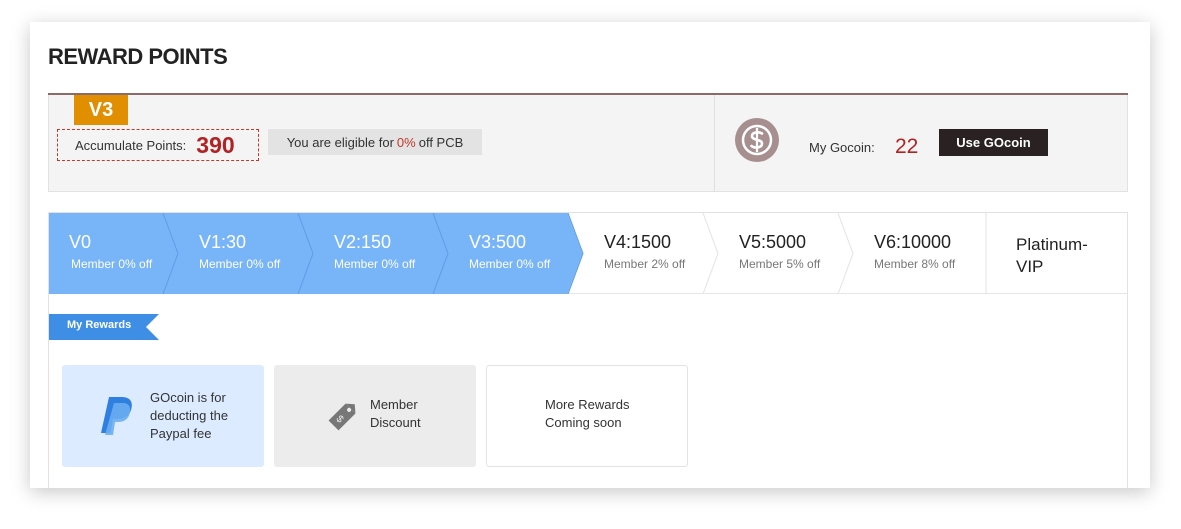 This screenshot has height=529, width=1181. I want to click on reward-card-member-discount: $ Member Discount, so click(375, 416).